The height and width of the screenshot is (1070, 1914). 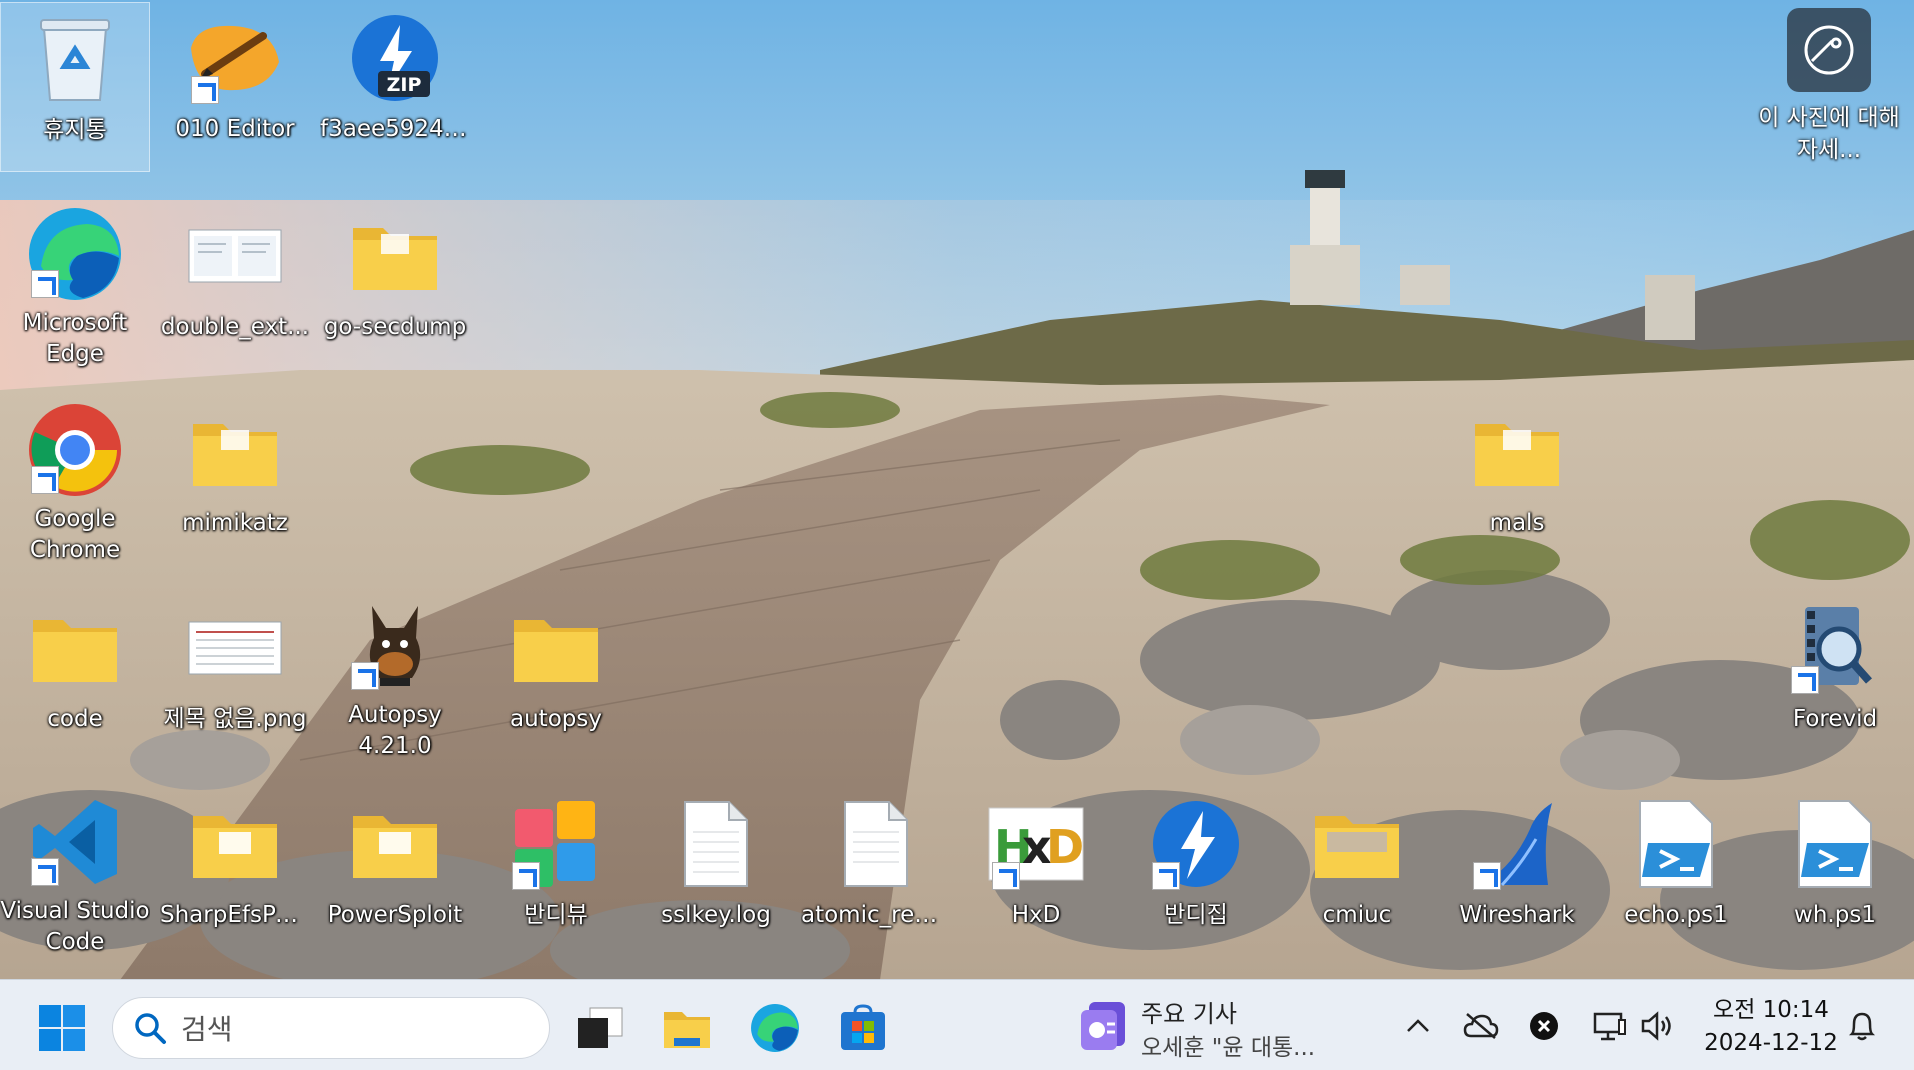 I want to click on task-view-icon, so click(x=600, y=1028).